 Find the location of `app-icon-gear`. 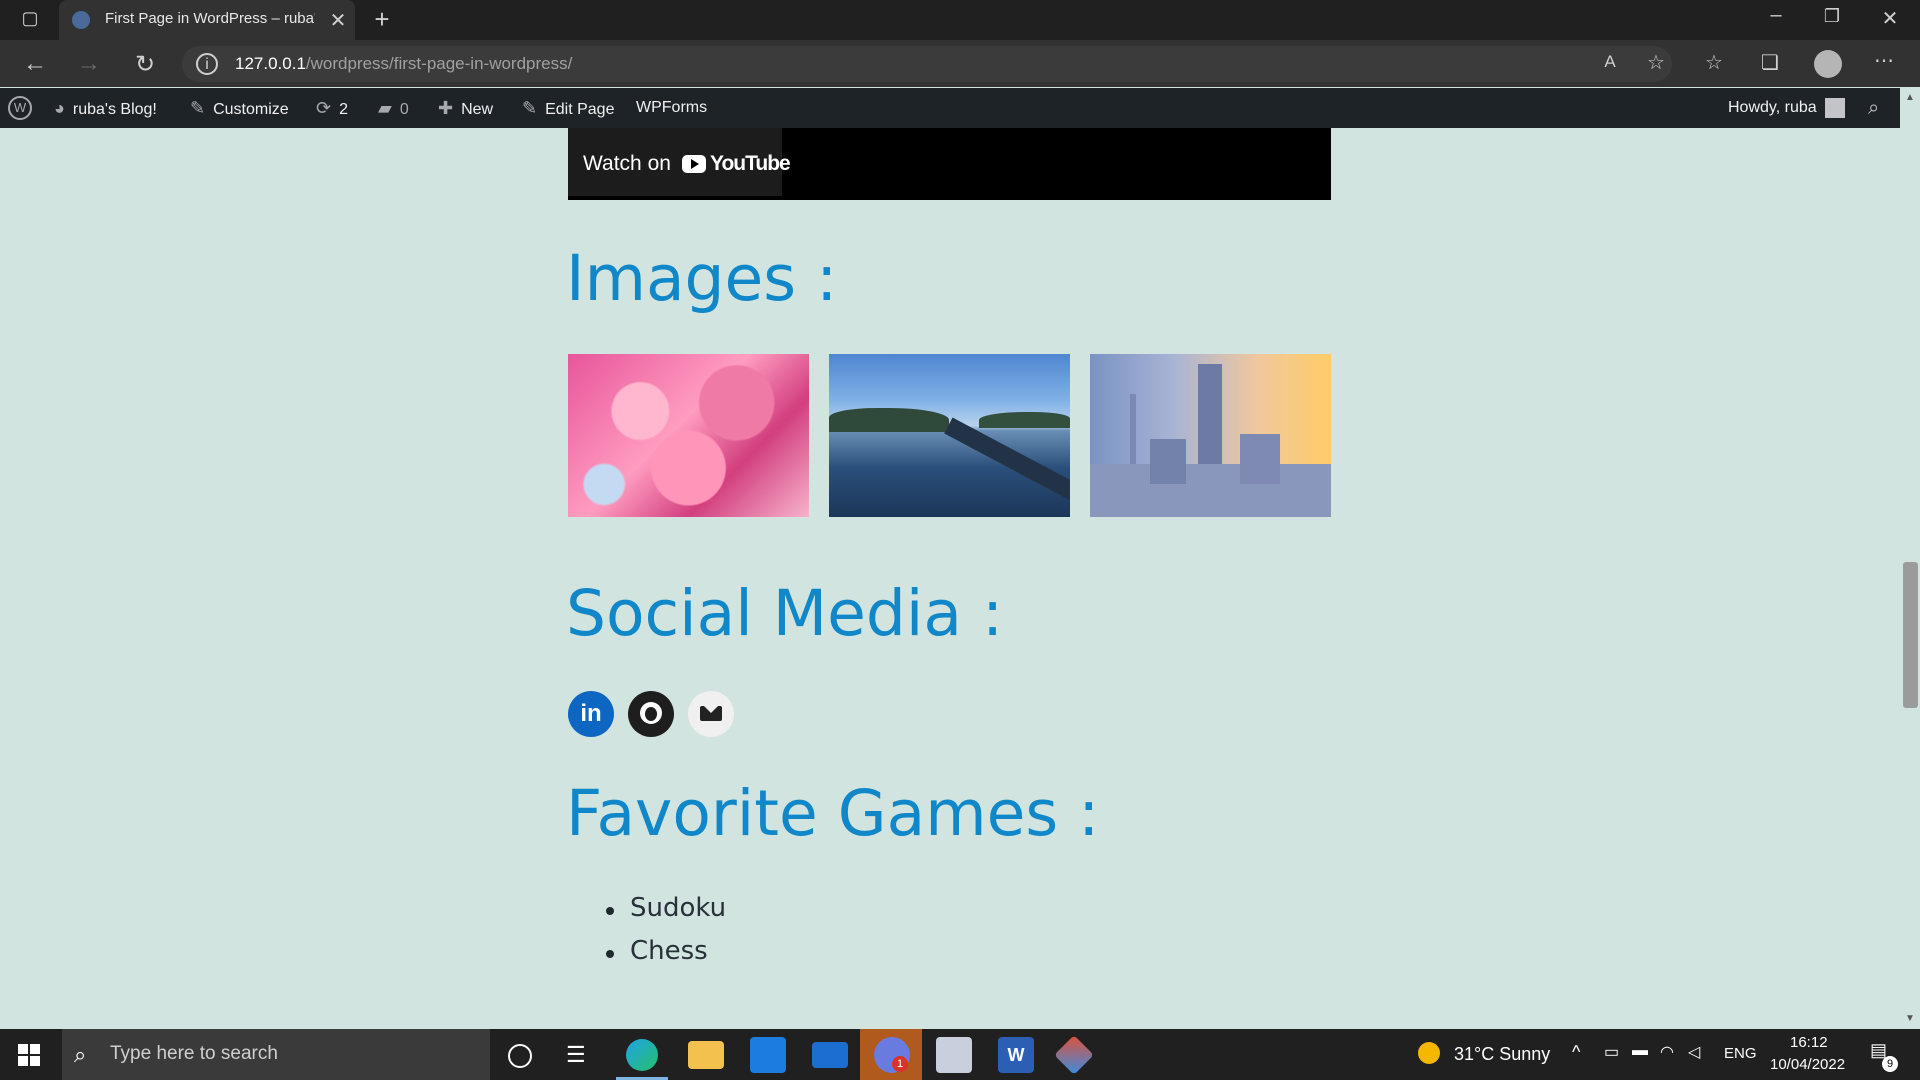

app-icon-gear is located at coordinates (954, 1055).